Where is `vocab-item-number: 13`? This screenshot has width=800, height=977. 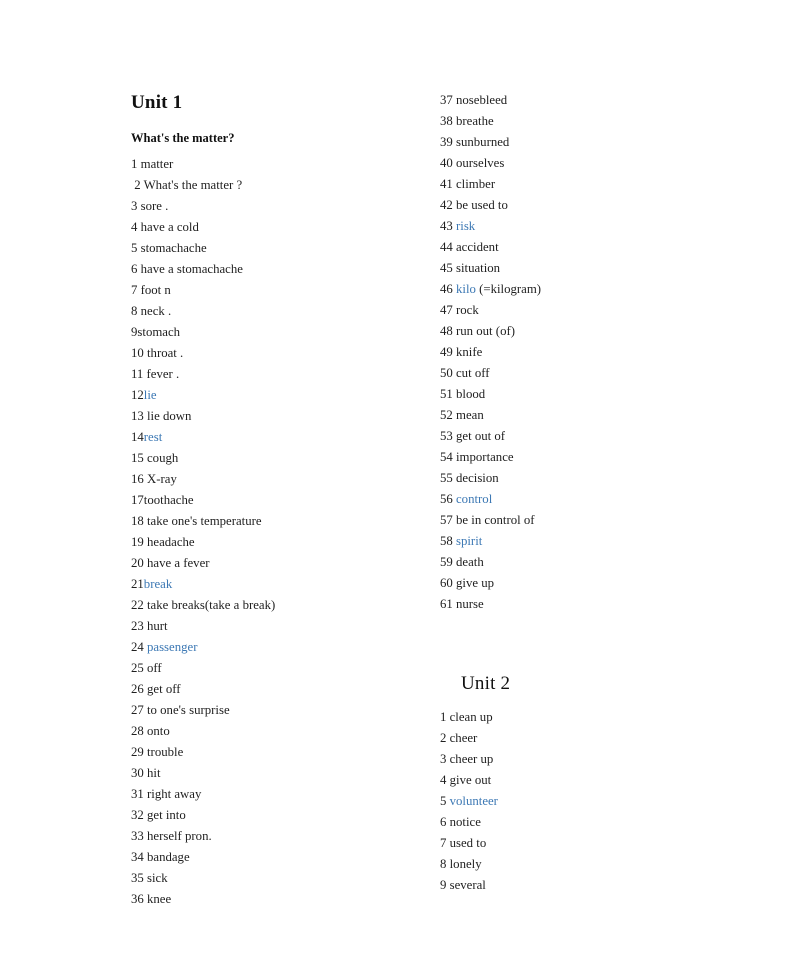
vocab-item-number: 13 is located at coordinates (139, 415).